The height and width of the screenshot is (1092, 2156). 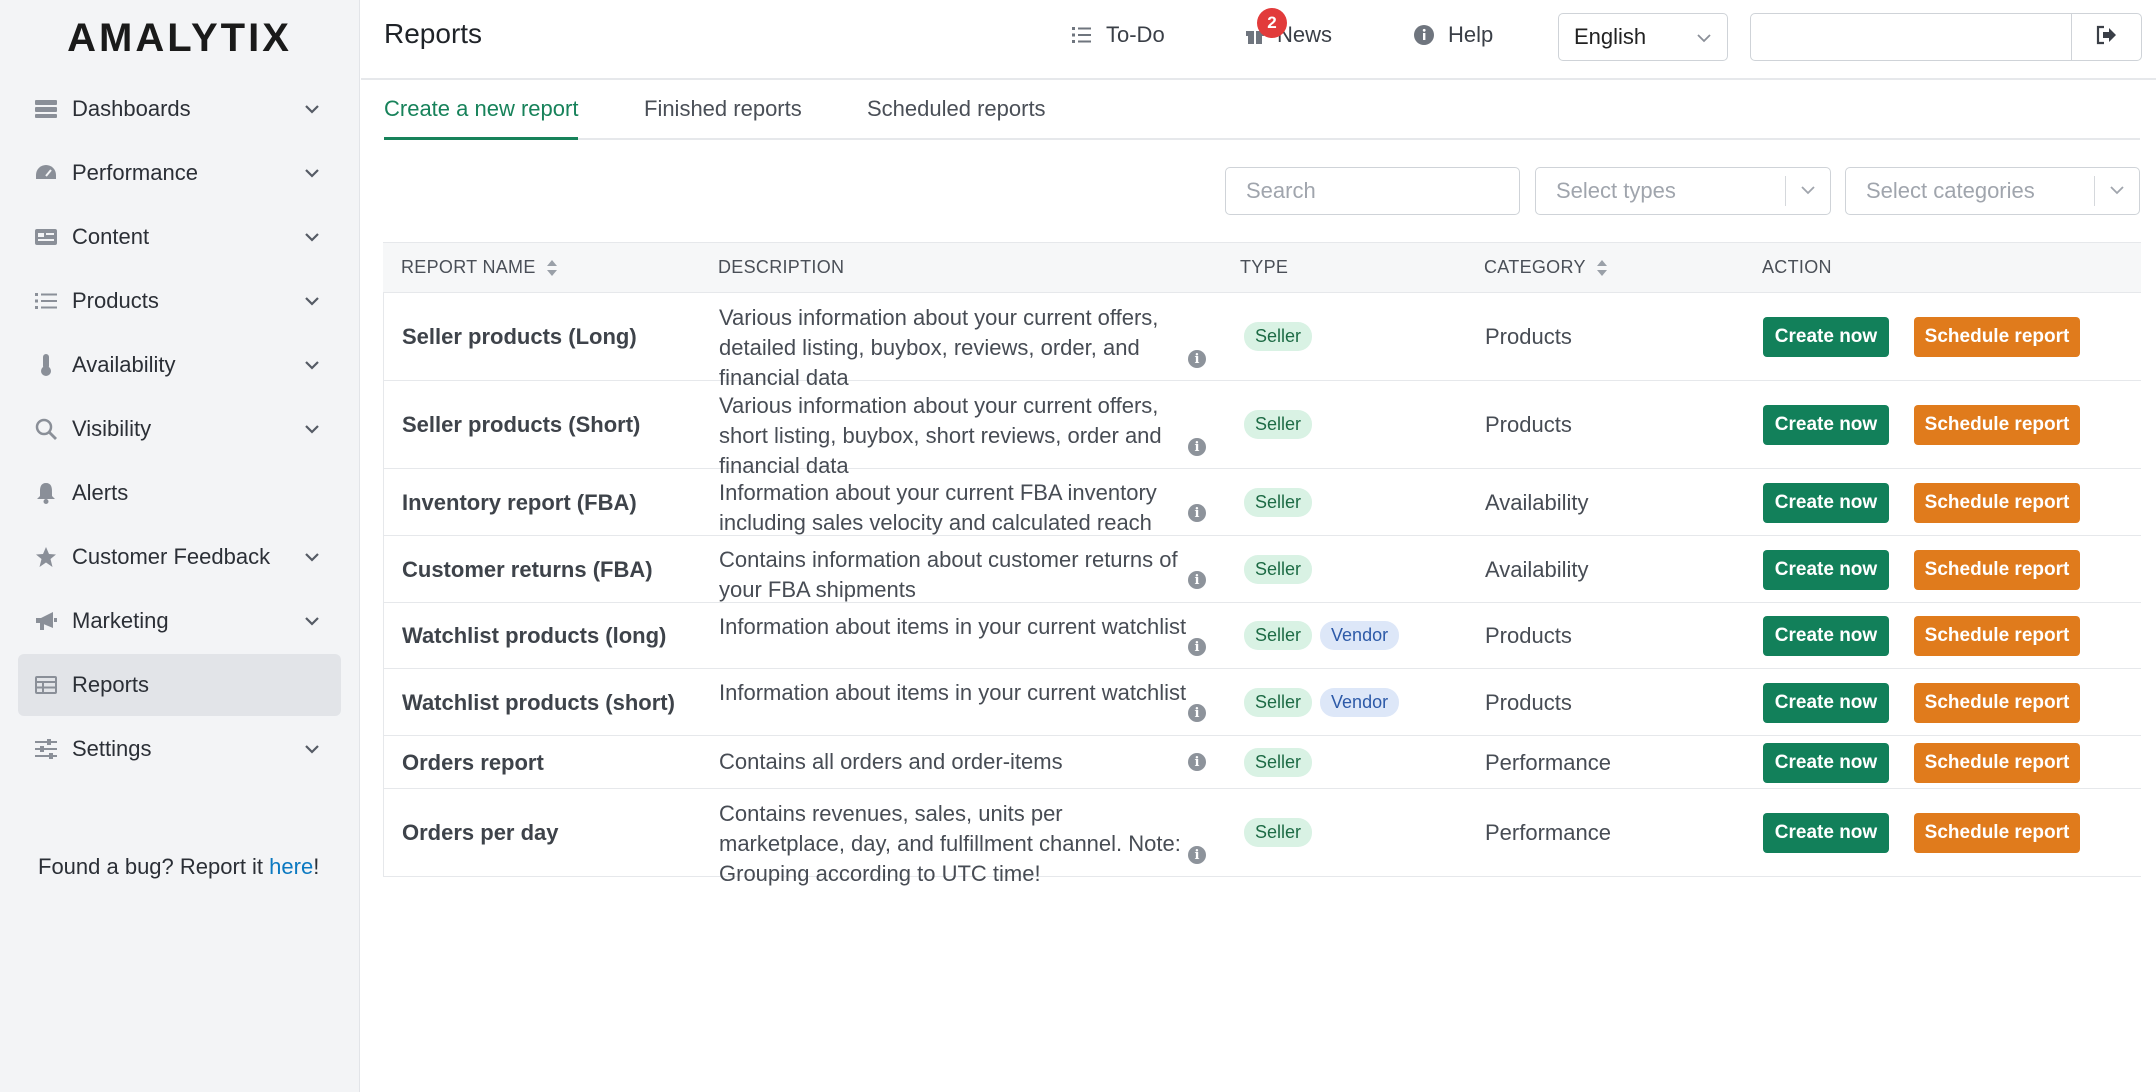 What do you see at coordinates (480, 832) in the screenshot?
I see `report-name: Orders per day` at bounding box center [480, 832].